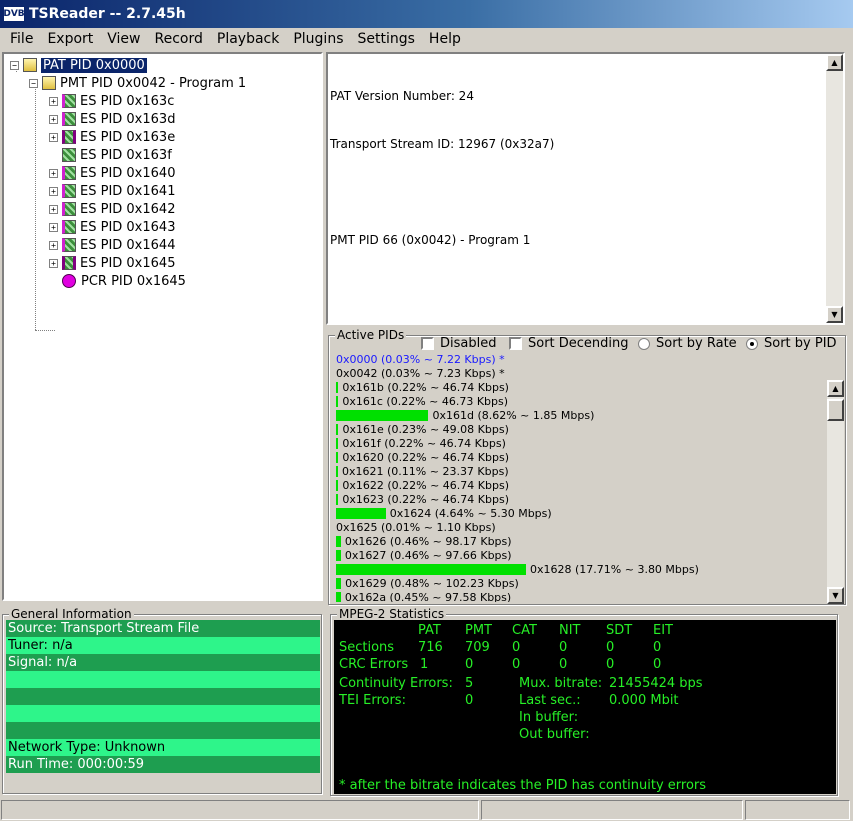 This screenshot has width=853, height=821. I want to click on tree-label-es: ES PID 0x1640, so click(127, 173).